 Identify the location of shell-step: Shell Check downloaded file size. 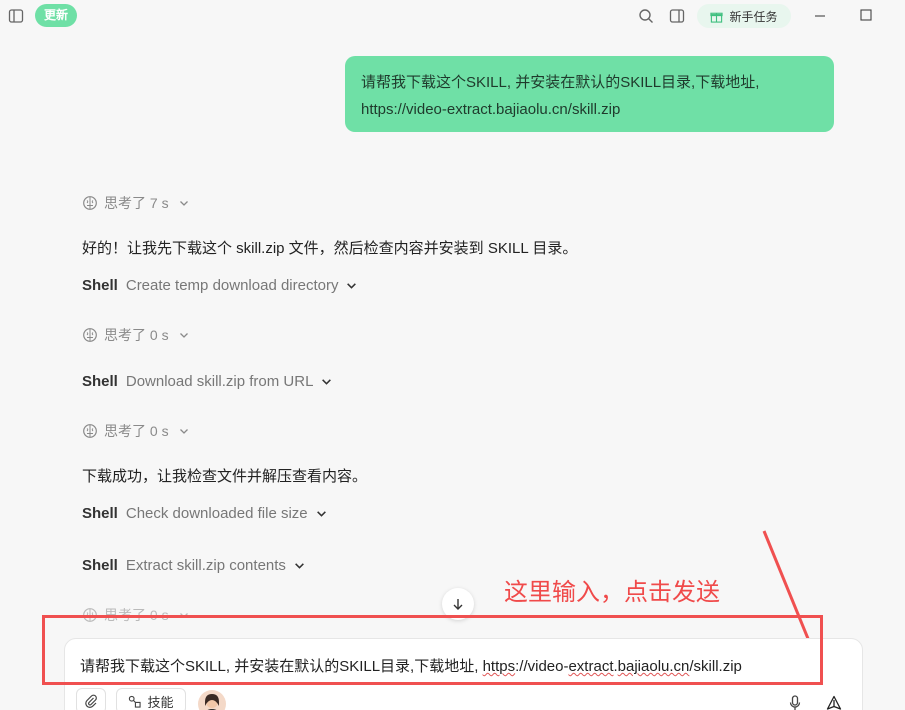
(204, 513).